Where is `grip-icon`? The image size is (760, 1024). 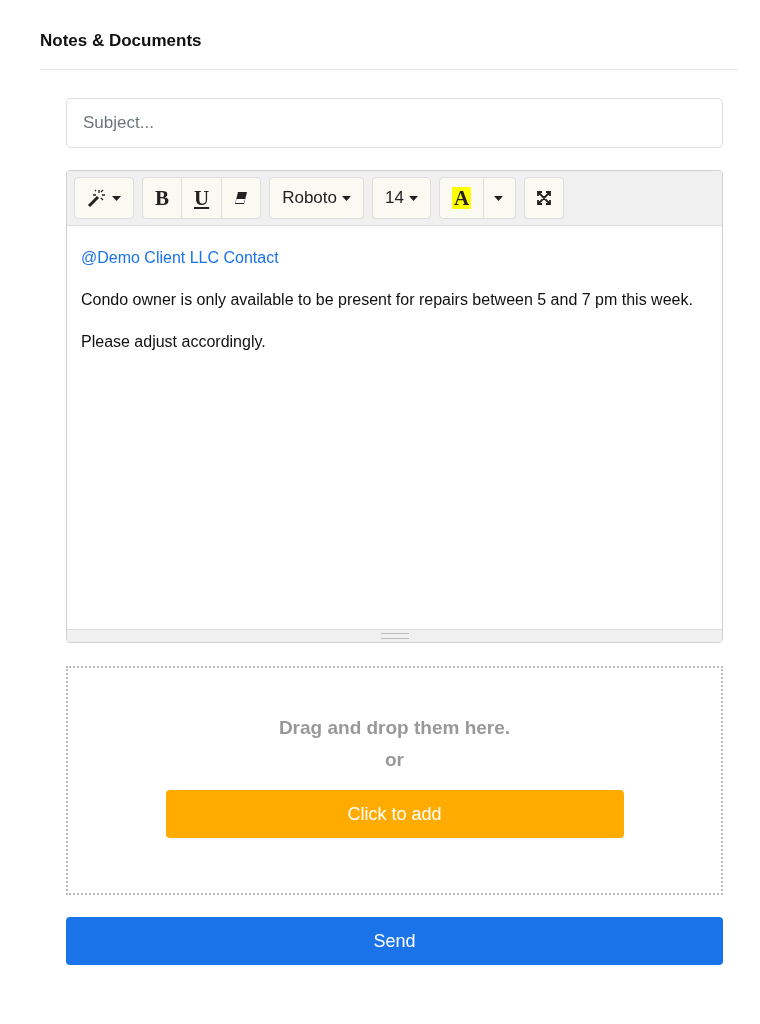 grip-icon is located at coordinates (394, 636).